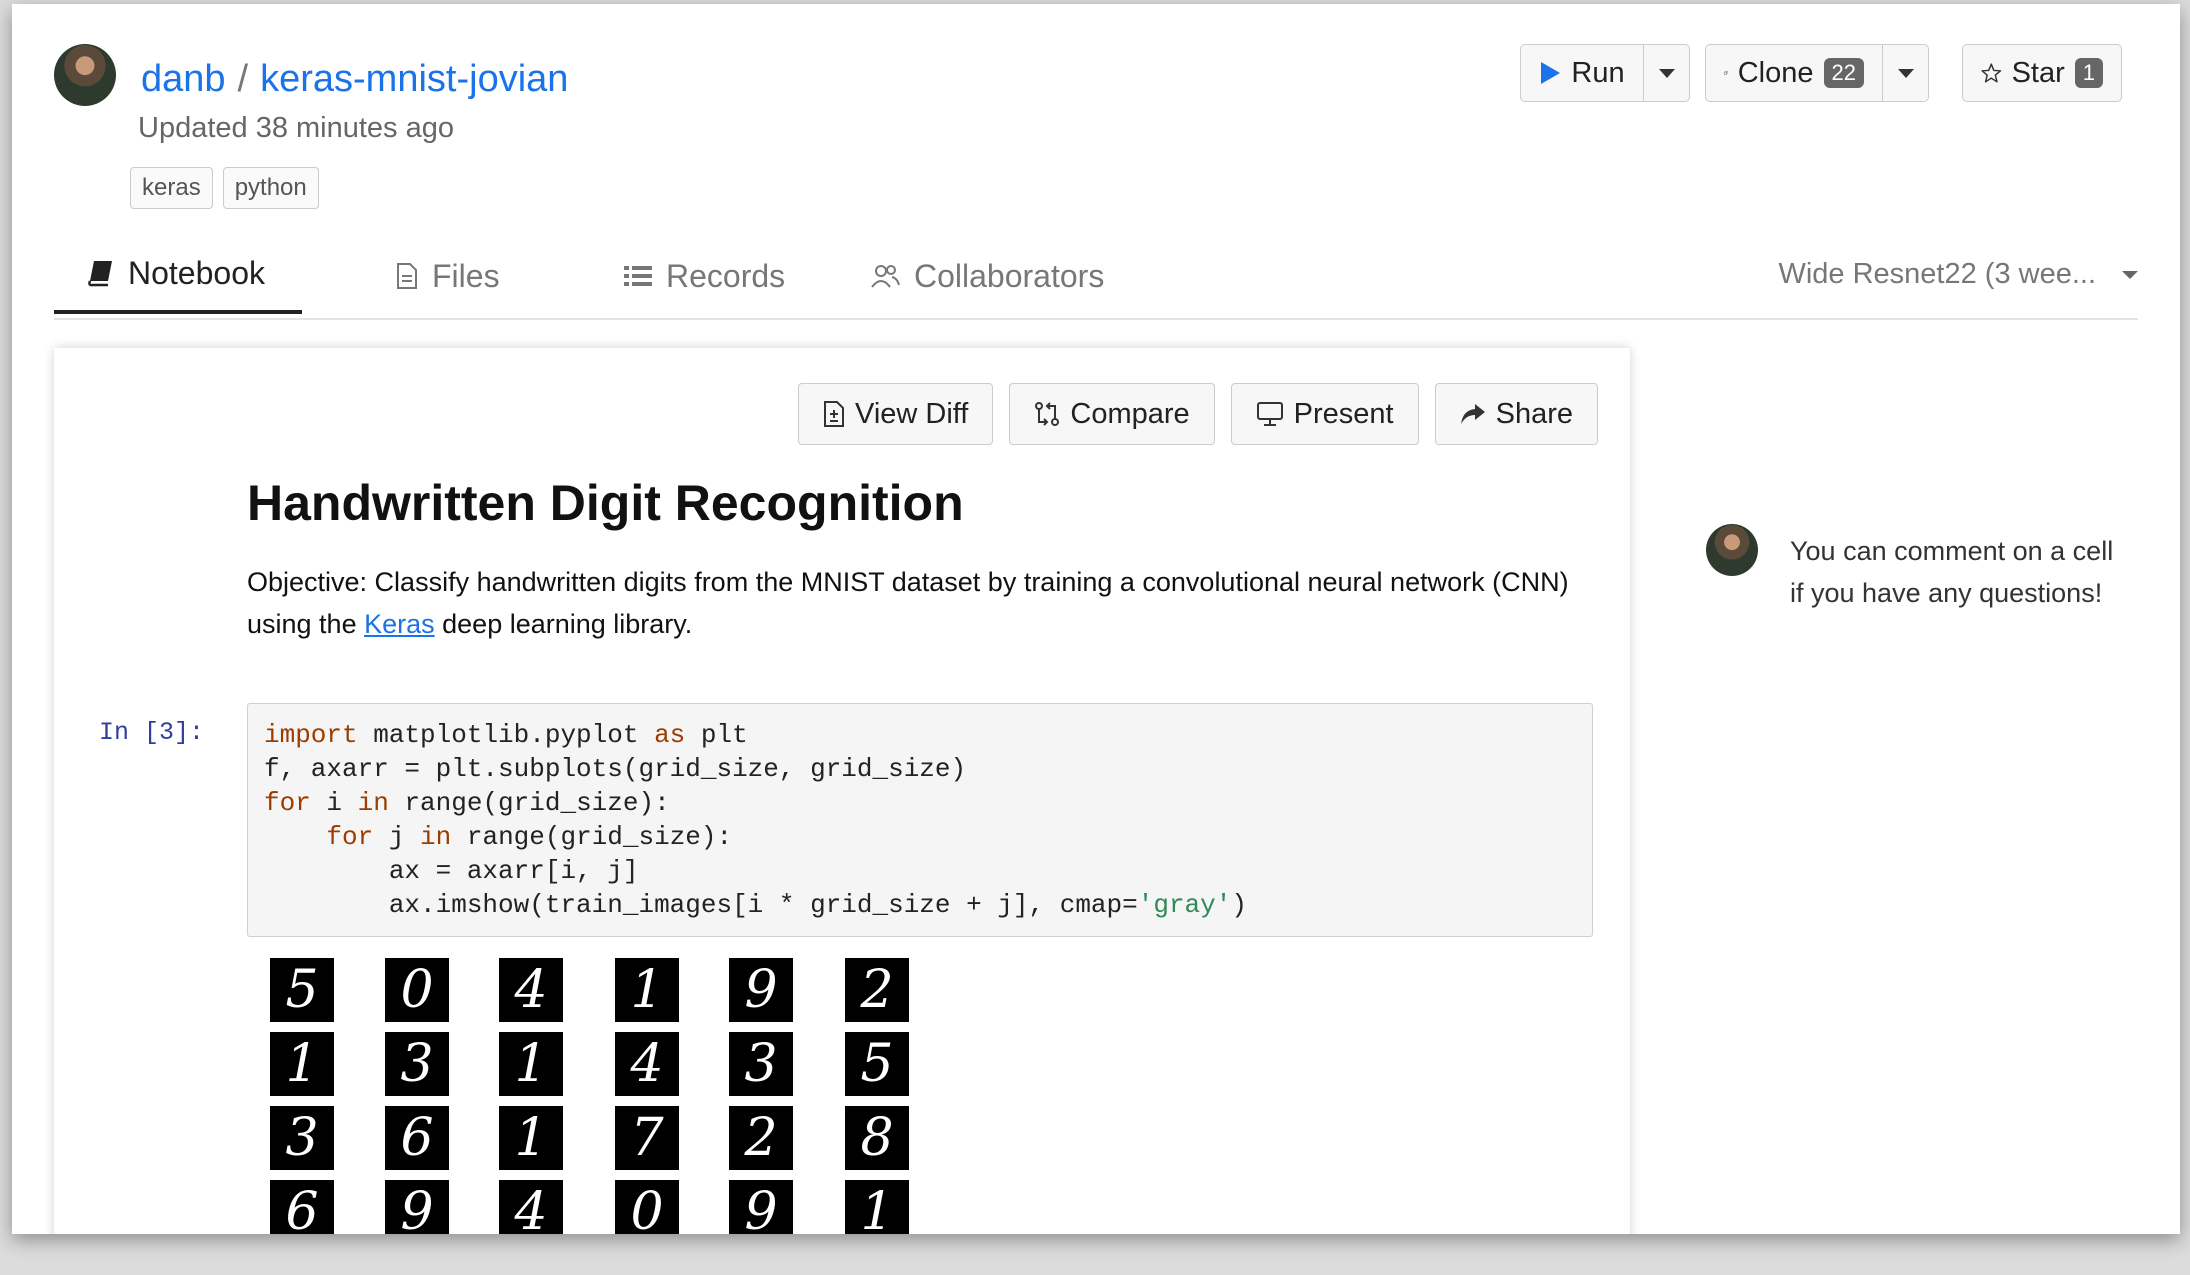 The image size is (2190, 1275). I want to click on share-label: Share, so click(1534, 413).